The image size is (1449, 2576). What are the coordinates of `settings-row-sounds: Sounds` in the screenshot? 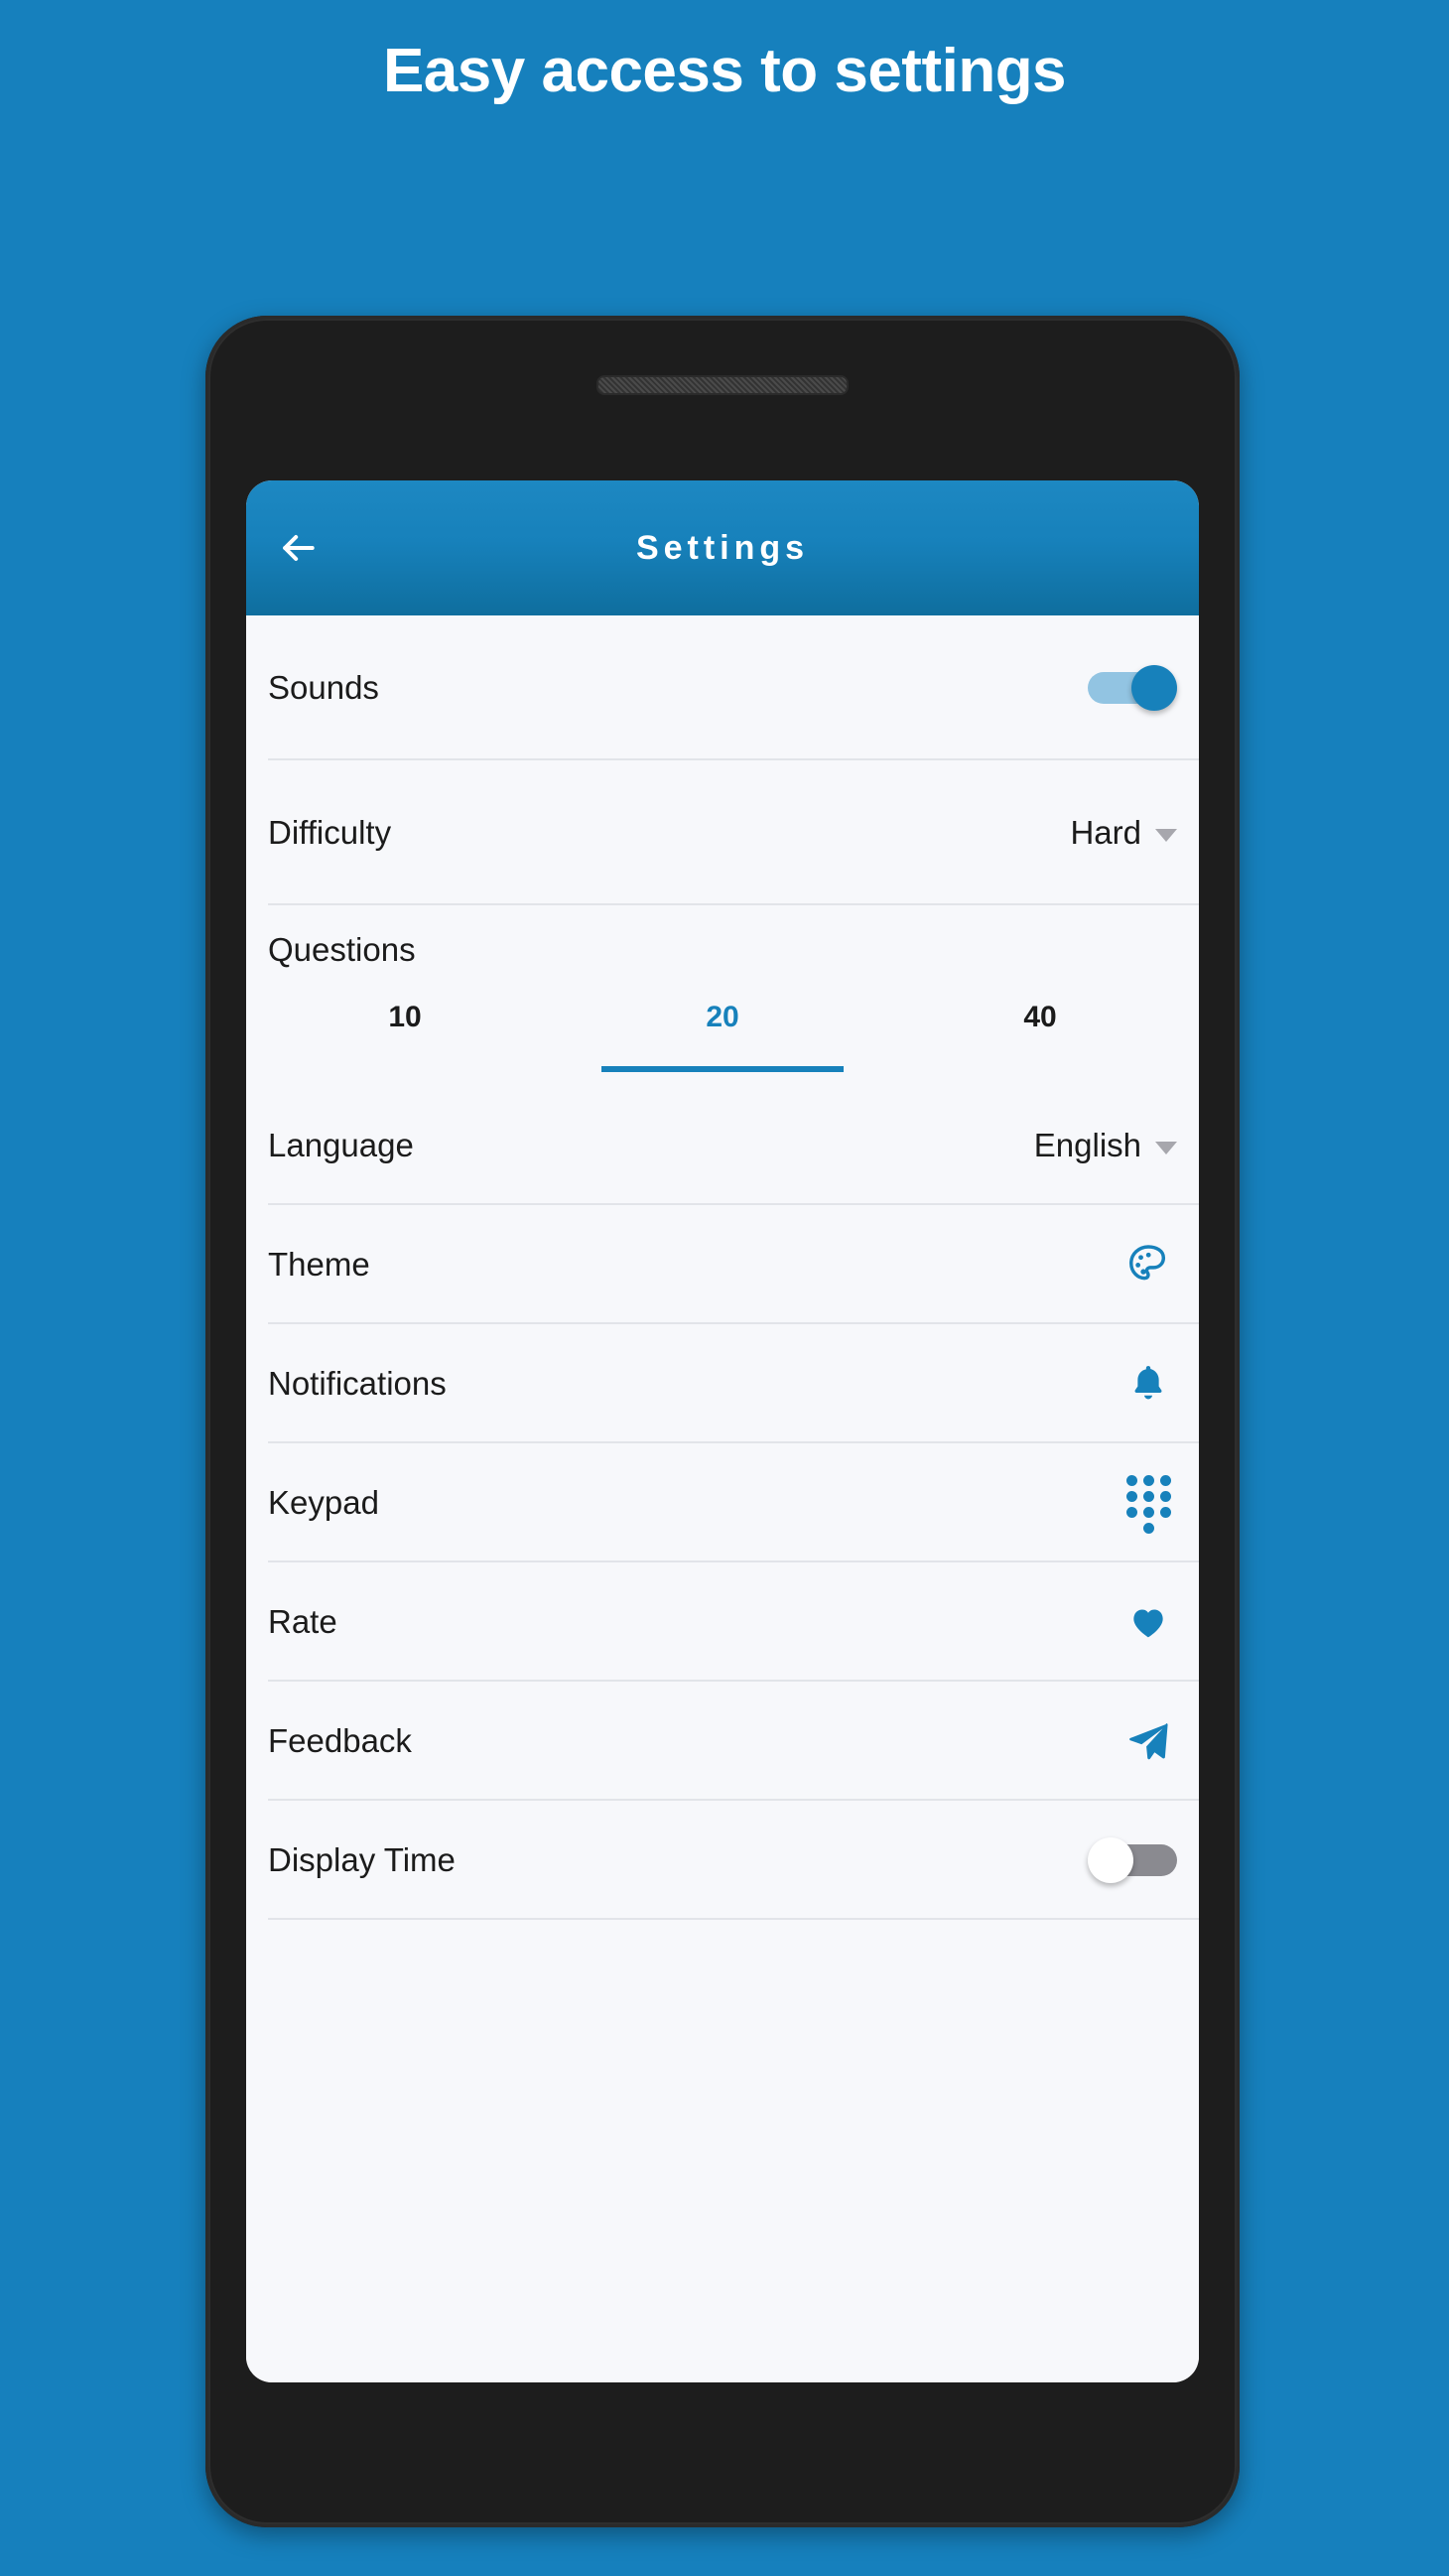 It's located at (722, 688).